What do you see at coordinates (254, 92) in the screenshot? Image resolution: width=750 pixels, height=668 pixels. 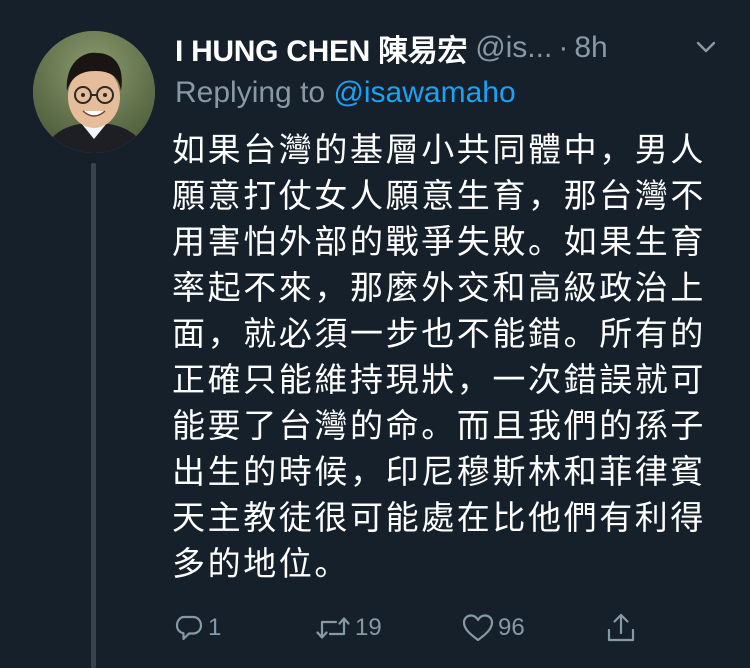 I see `replying-prefix: Replying to` at bounding box center [254, 92].